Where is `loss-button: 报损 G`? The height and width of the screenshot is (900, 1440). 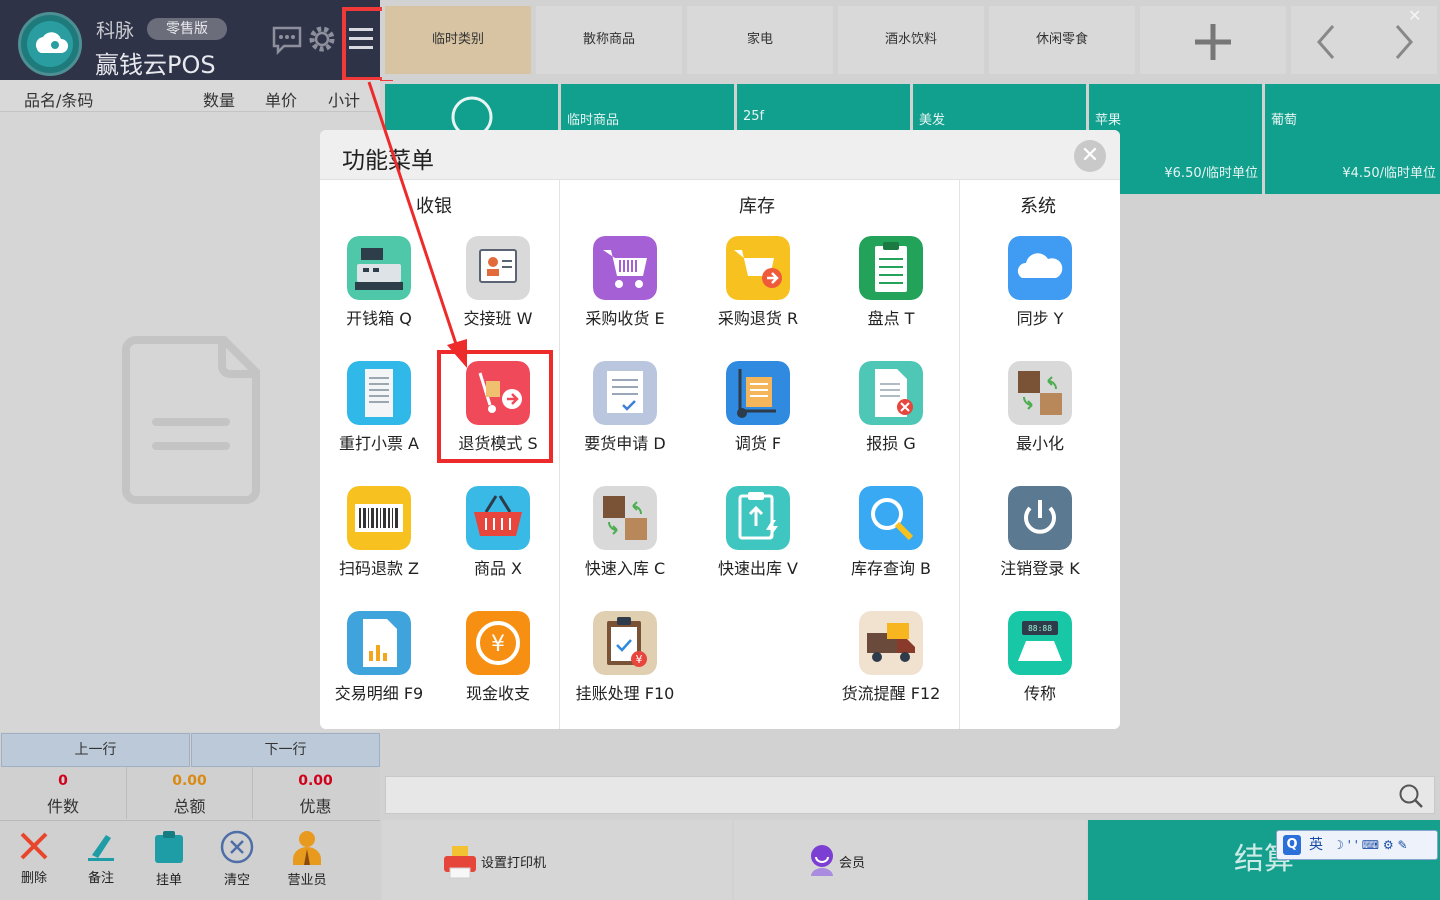
loss-button: 报损 G is located at coordinates (891, 407).